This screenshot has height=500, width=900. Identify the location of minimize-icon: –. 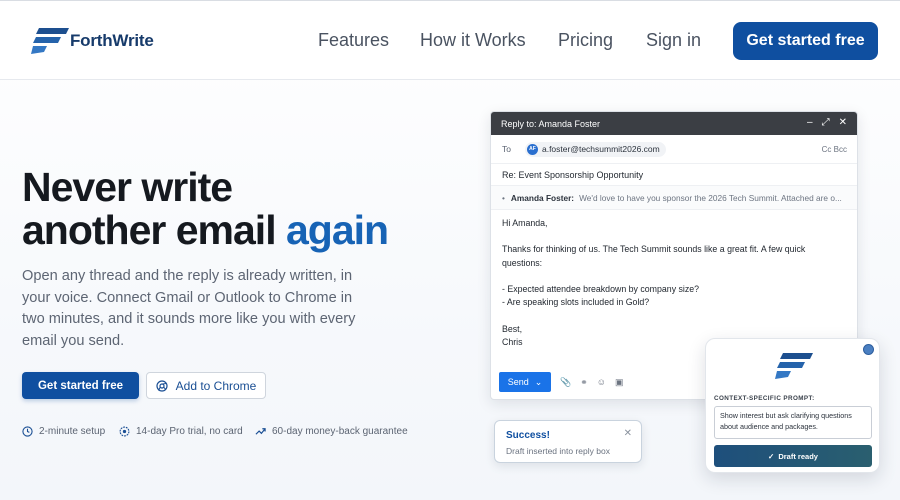
(810, 122).